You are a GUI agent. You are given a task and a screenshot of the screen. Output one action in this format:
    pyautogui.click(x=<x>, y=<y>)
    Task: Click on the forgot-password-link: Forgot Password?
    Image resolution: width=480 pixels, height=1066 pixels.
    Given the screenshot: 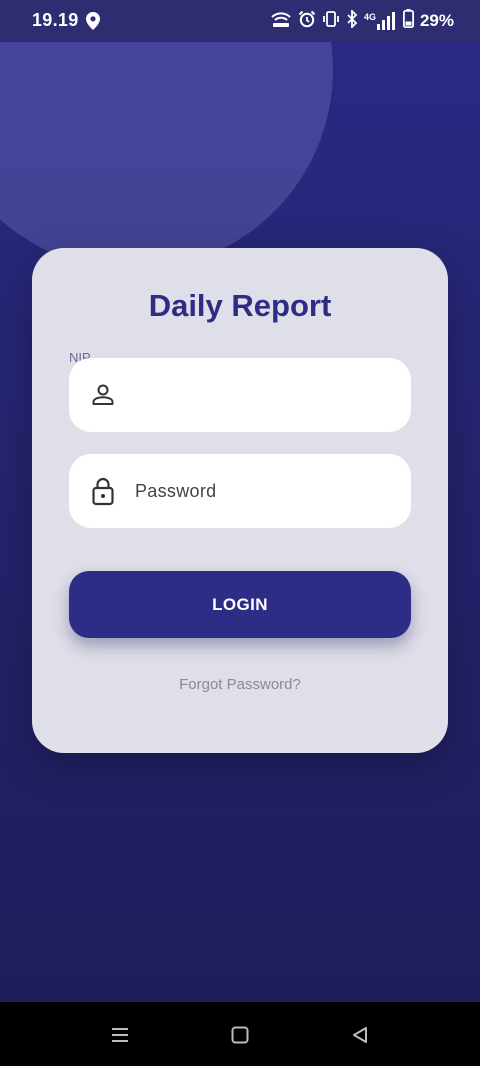 What is the action you would take?
    pyautogui.click(x=240, y=684)
    